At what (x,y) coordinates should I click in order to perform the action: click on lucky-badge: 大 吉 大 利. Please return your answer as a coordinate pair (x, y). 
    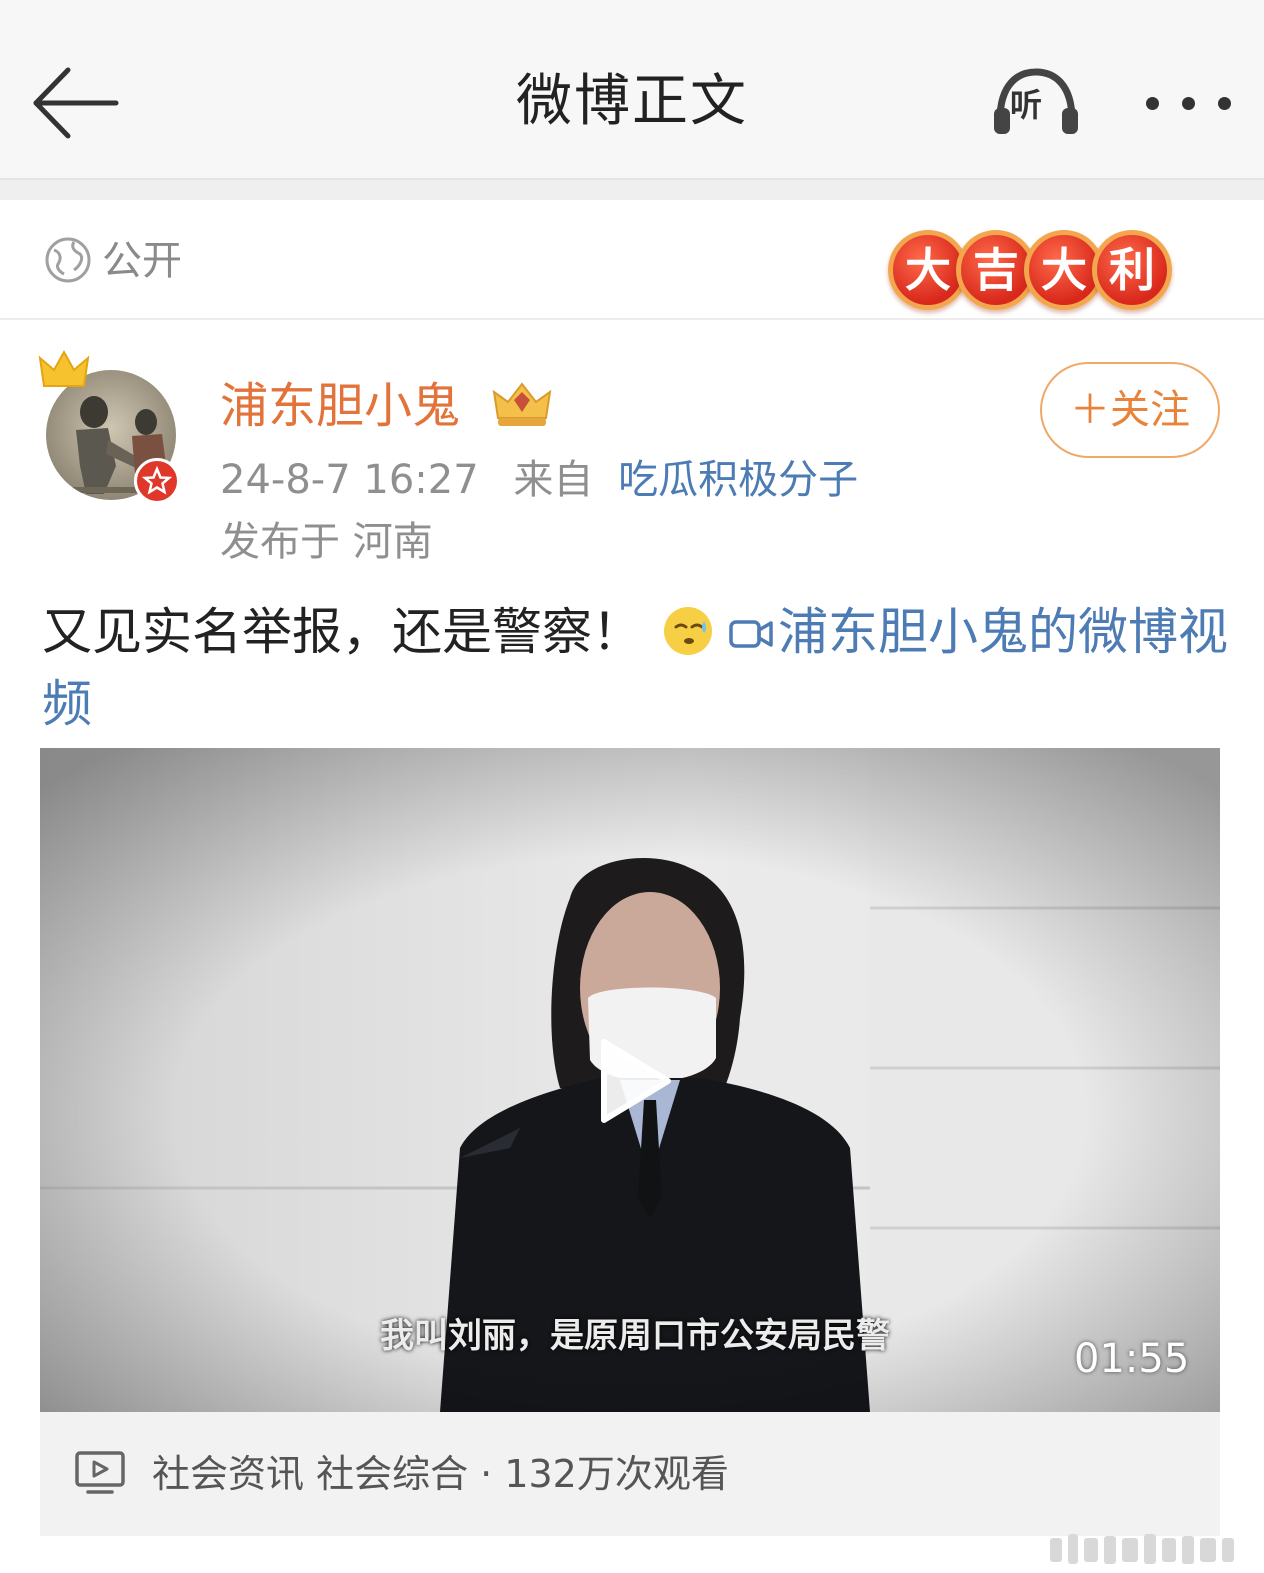
    Looking at the image, I should click on (1033, 272).